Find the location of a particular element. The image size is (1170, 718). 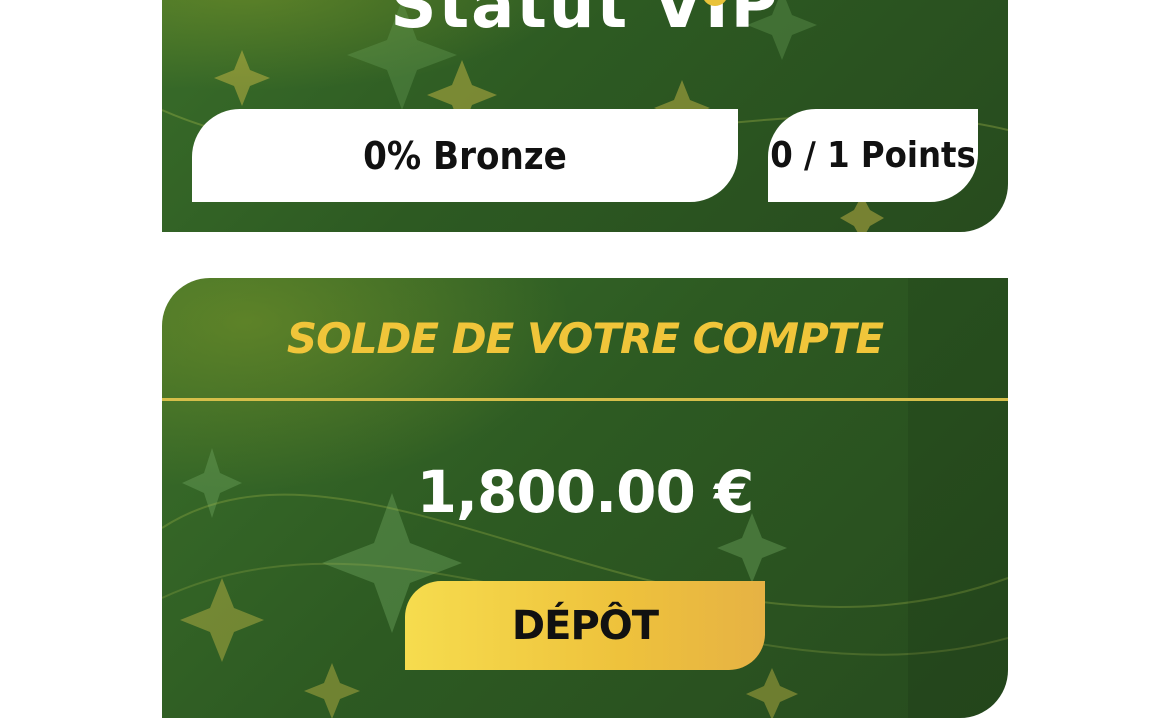

balance-header: SOLDE DE VOTRE COMPTE is located at coordinates (585, 339).